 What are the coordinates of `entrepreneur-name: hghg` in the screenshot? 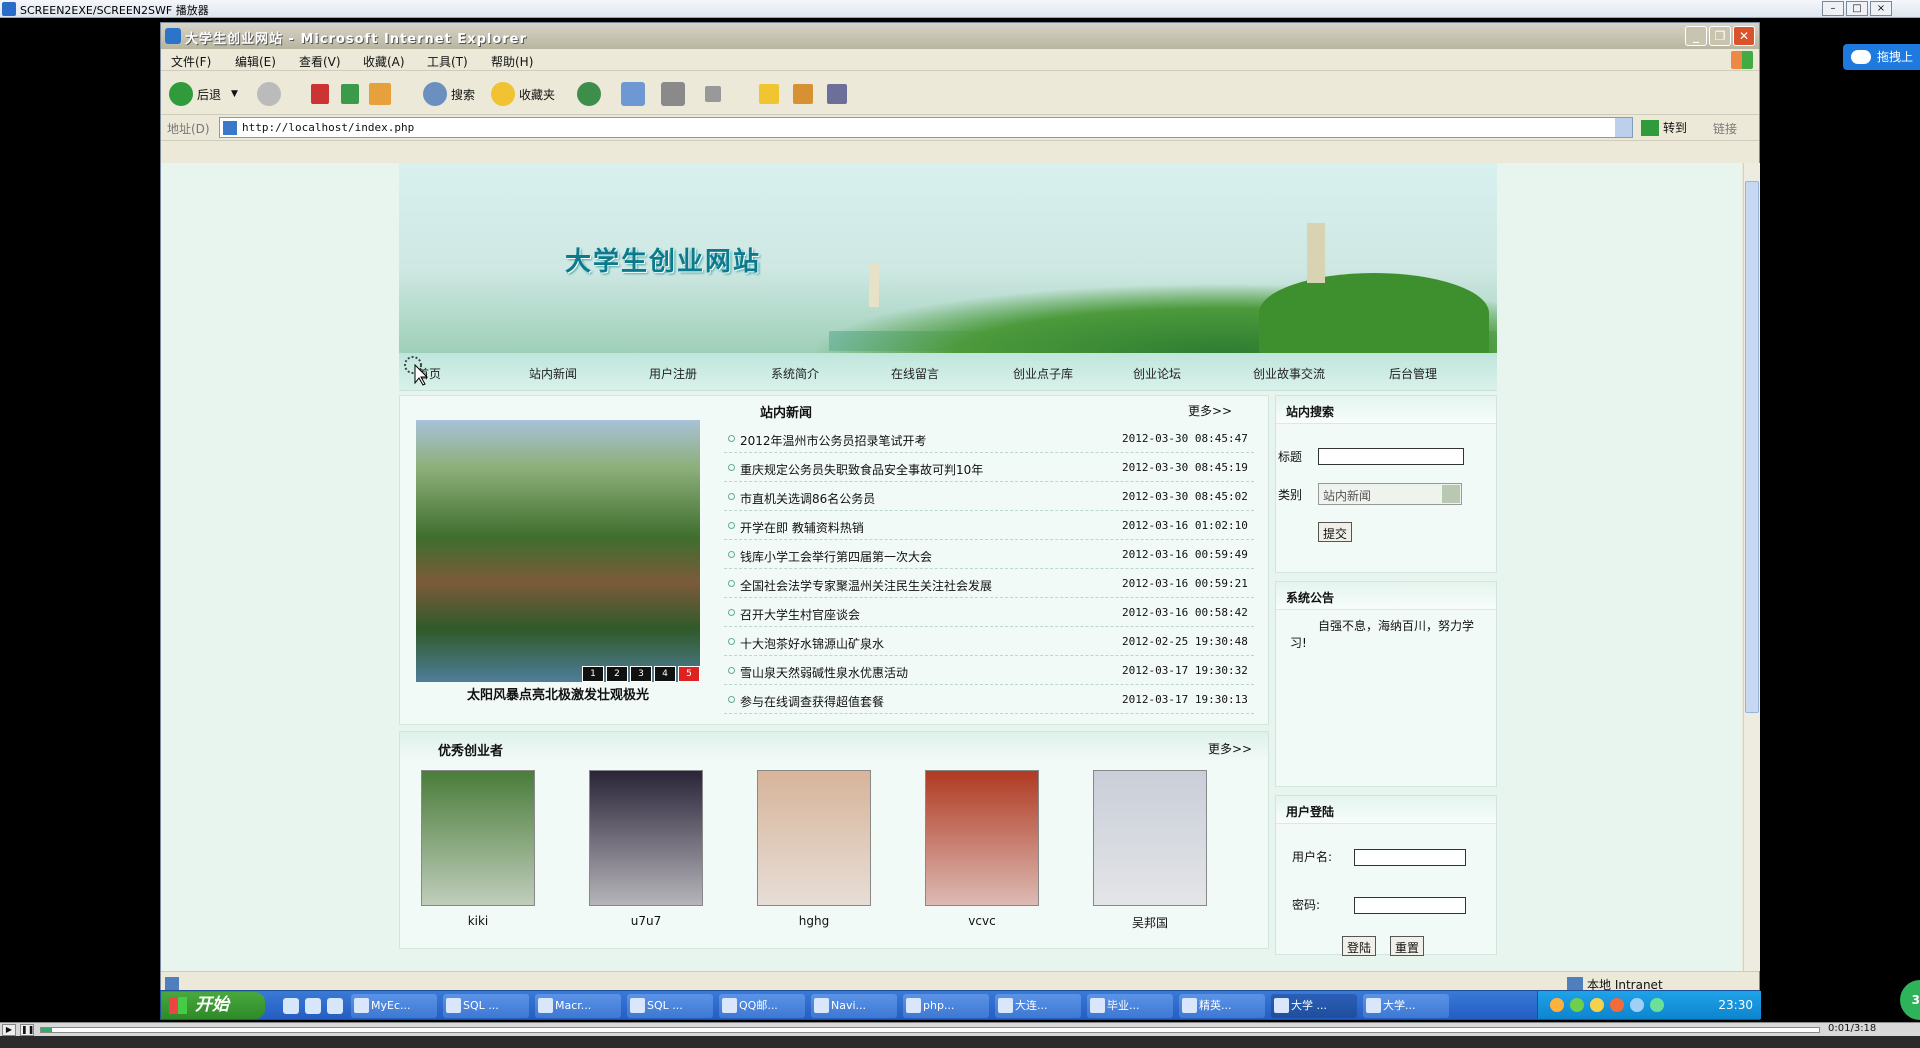 It's located at (814, 921).